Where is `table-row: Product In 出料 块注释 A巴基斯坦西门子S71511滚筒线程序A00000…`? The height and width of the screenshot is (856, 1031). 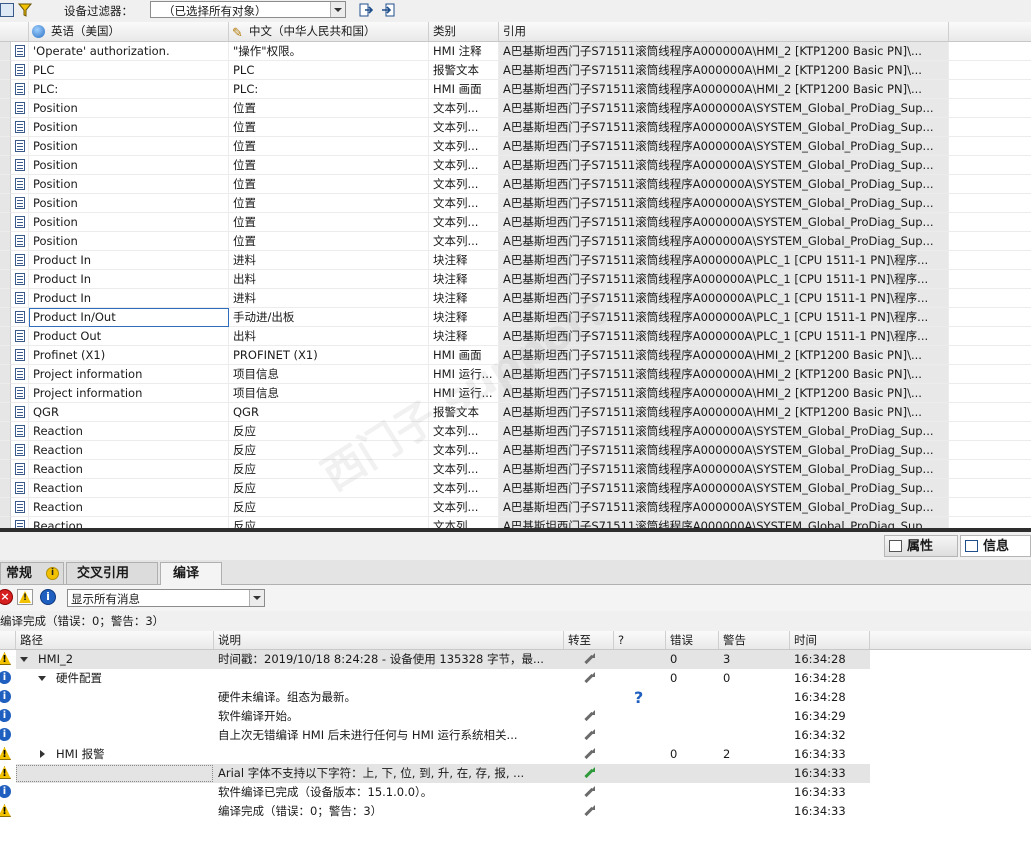 table-row: Product In 出料 块注释 A巴基斯坦西门子S71511滚筒线程序A00000… is located at coordinates (515, 279).